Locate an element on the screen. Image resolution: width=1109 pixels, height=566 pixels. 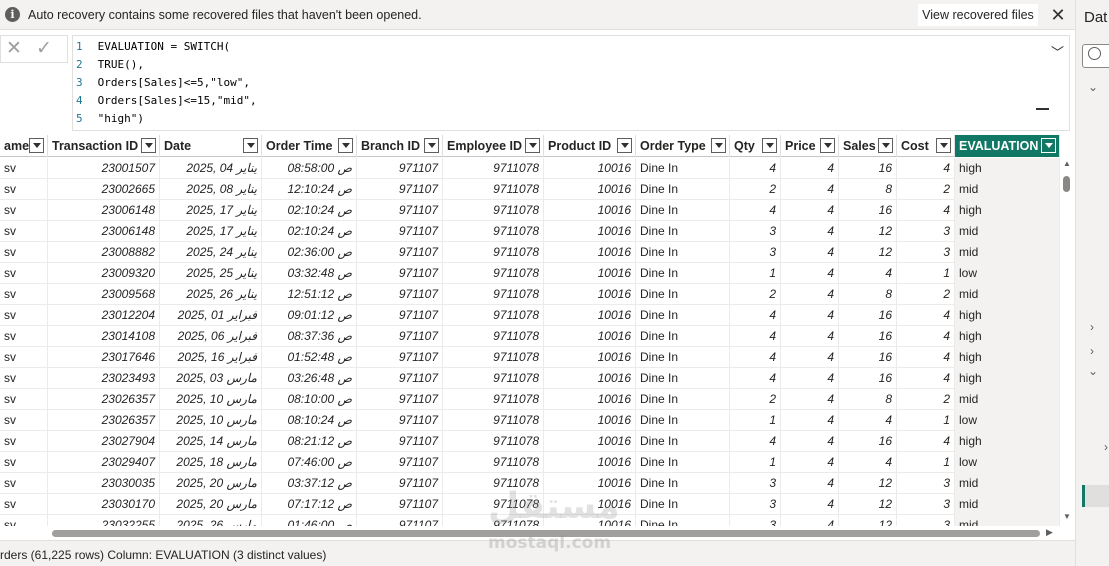
column-header: EVALUATION is located at coordinates (1007, 146).